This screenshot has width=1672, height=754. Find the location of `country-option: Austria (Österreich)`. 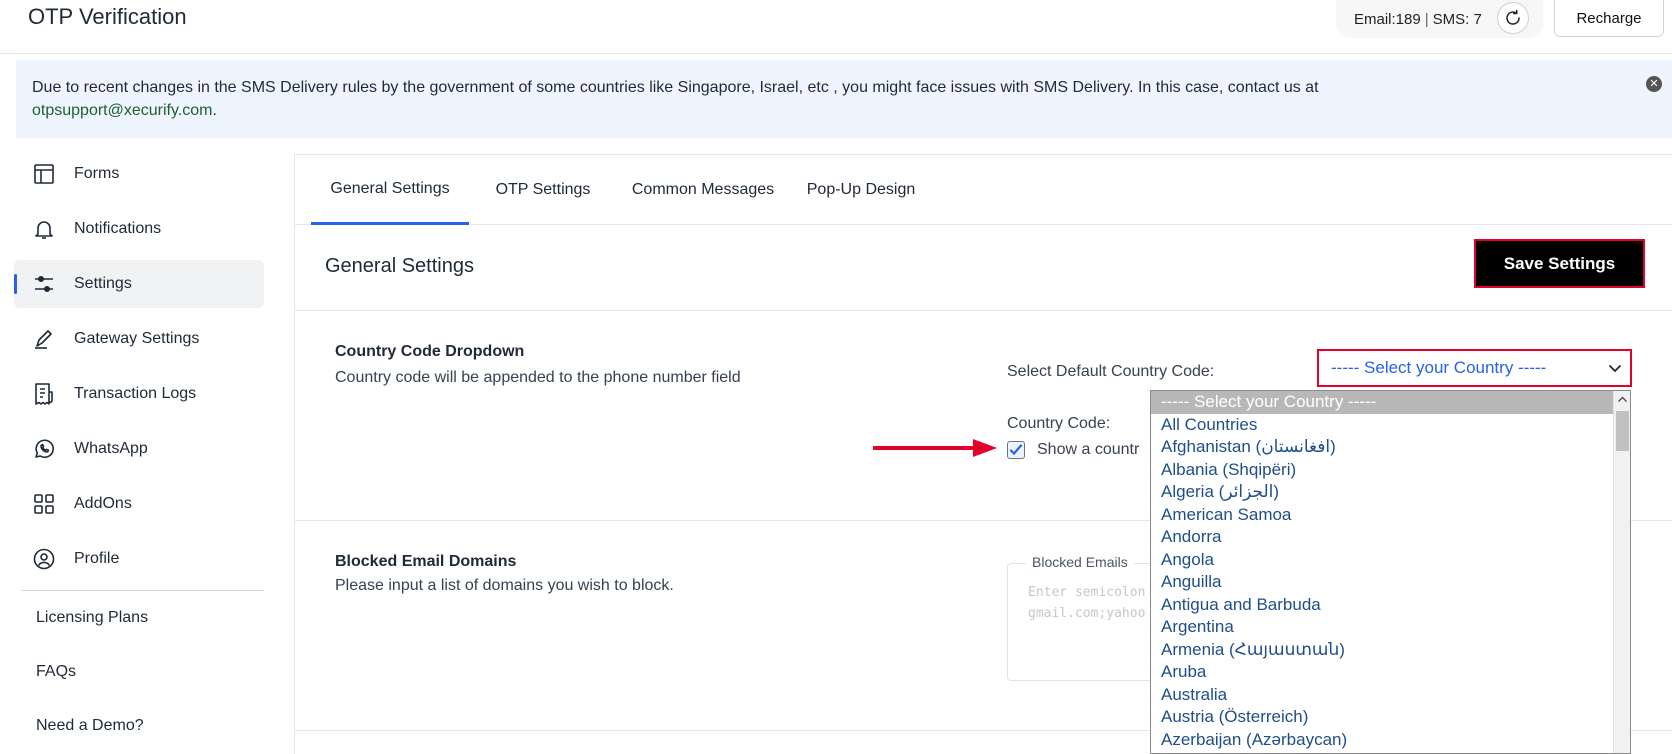

country-option: Austria (Österreich) is located at coordinates (1382, 717).